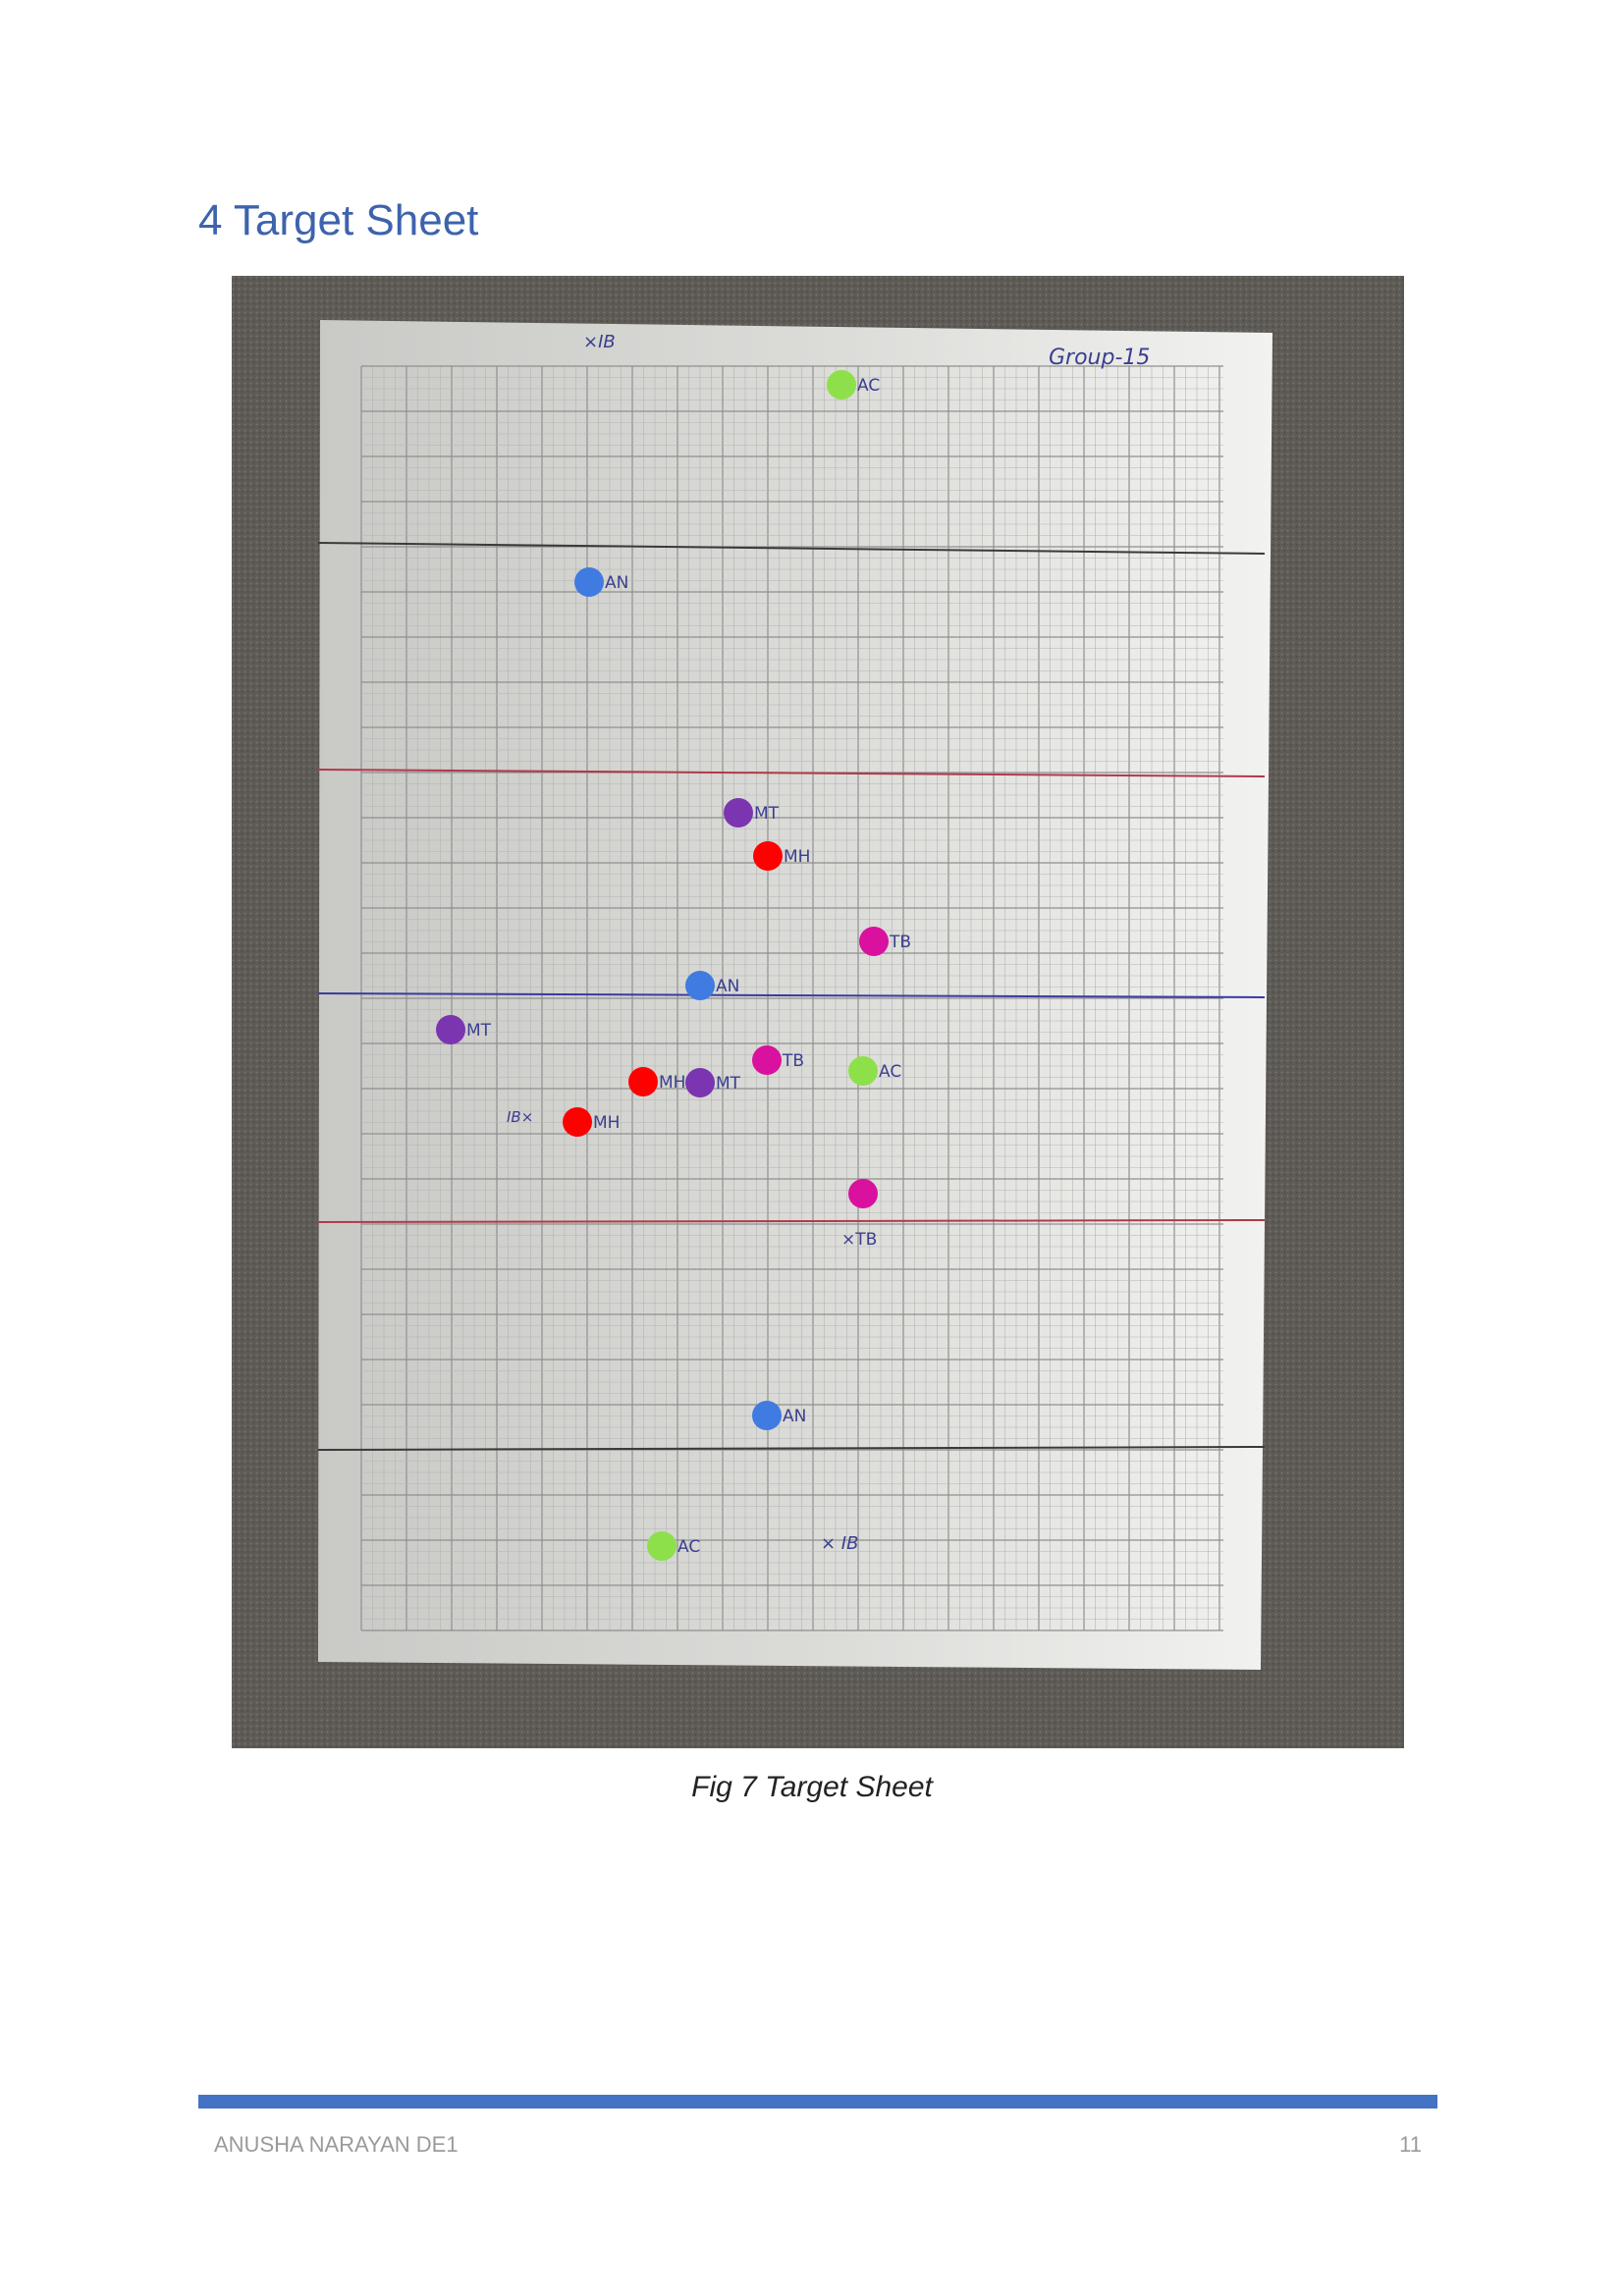  Describe the element at coordinates (812, 1787) in the screenshot. I see `figure-caption: Fig 7 Target Sheet` at that location.